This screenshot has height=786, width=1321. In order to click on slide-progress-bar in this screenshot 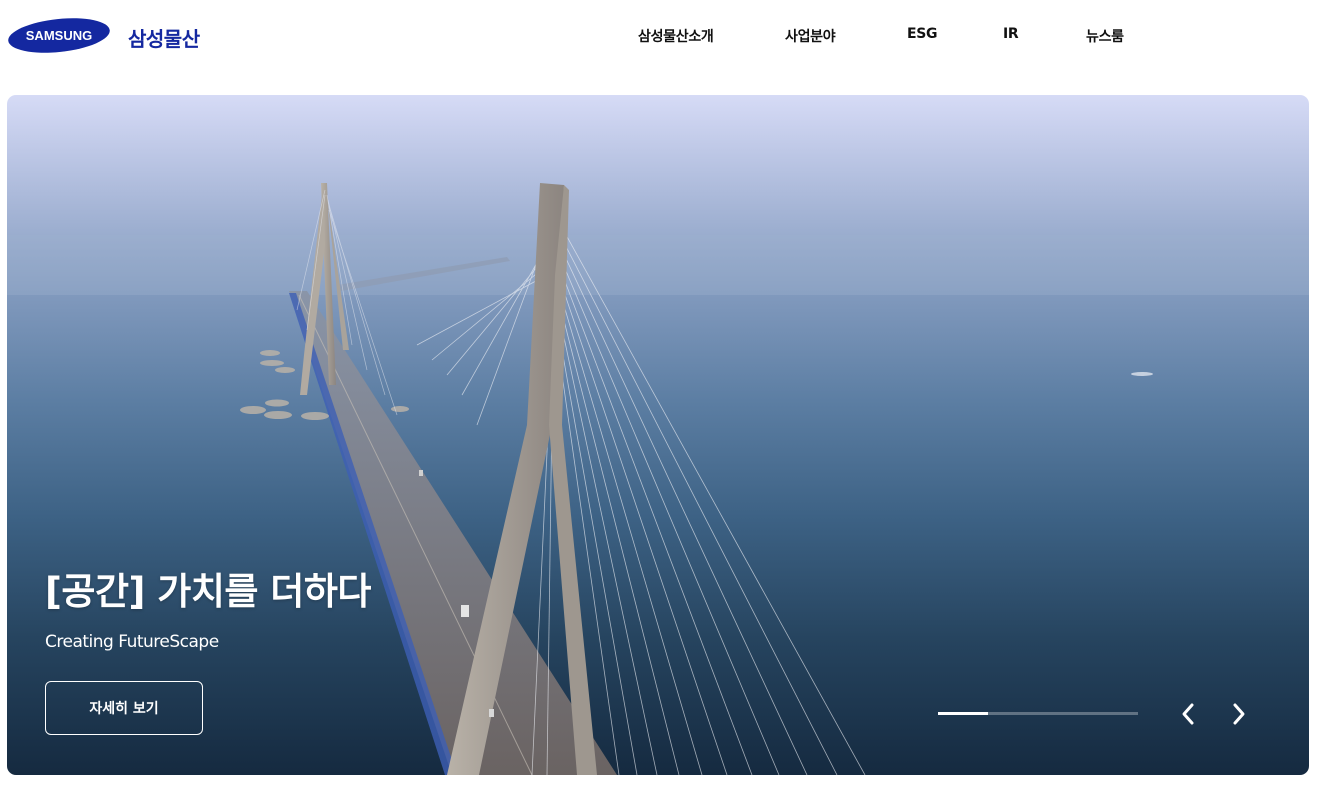, I will do `click(1038, 713)`.